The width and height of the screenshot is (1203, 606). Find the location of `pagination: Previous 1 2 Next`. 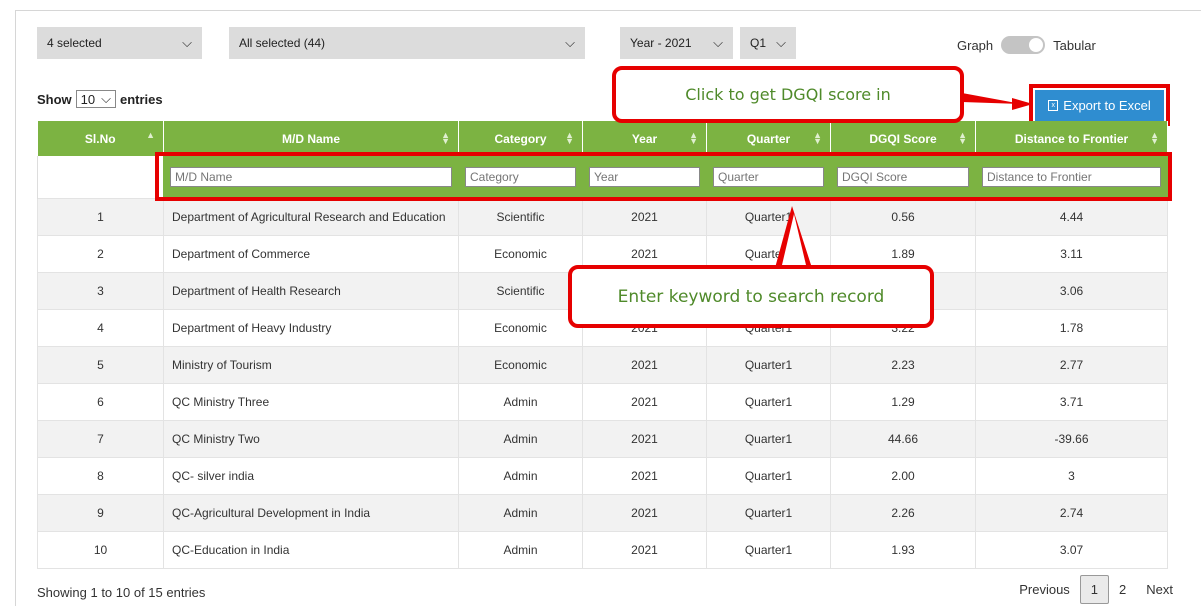

pagination: Previous 1 2 Next is located at coordinates (1096, 589).